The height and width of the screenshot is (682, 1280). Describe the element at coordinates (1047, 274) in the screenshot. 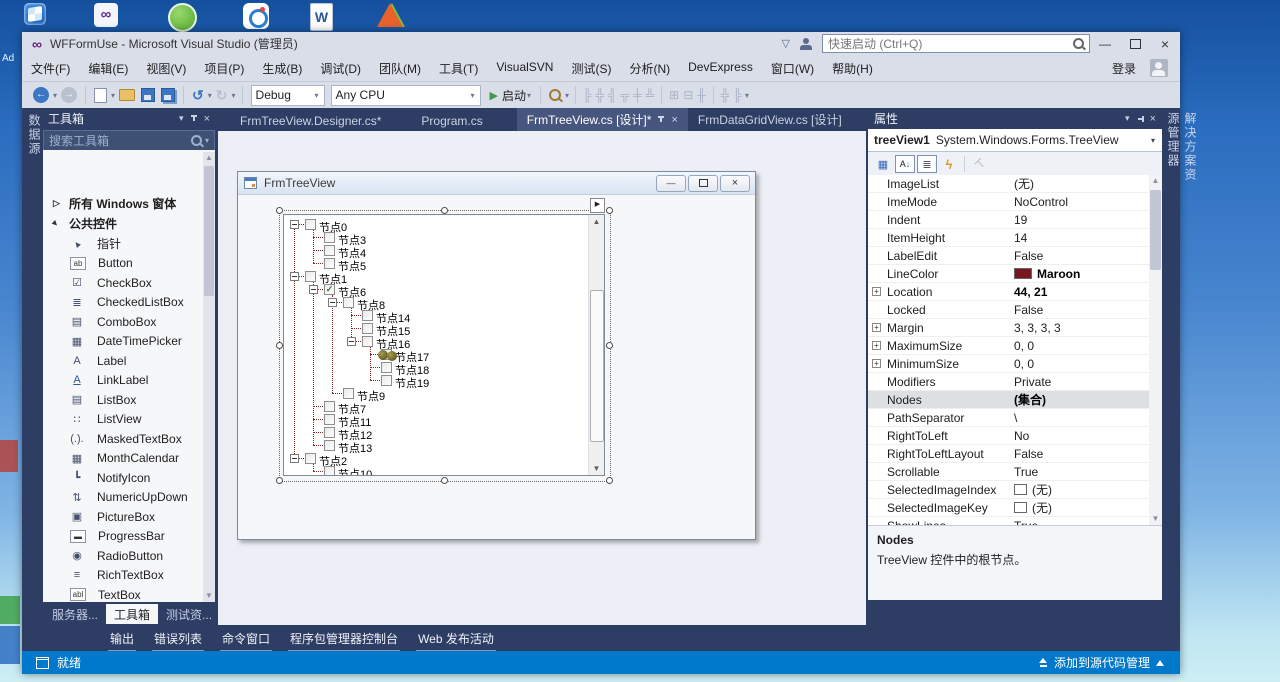

I see `property-value: Maroon` at that location.